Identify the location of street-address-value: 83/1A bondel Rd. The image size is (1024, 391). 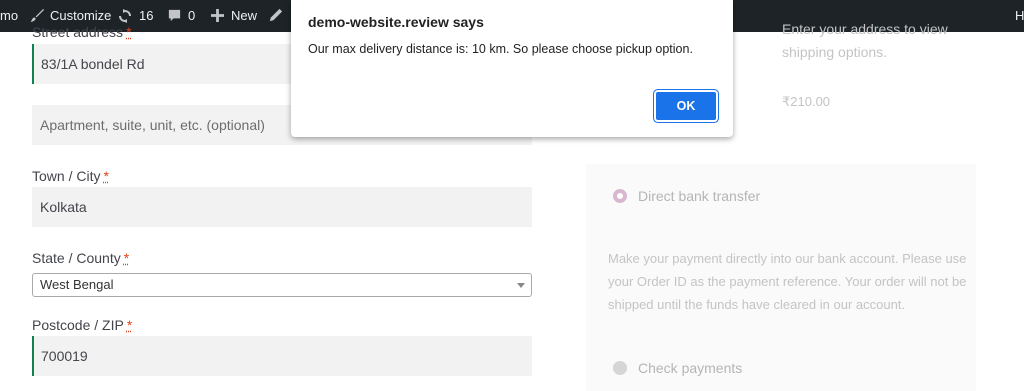
(93, 64).